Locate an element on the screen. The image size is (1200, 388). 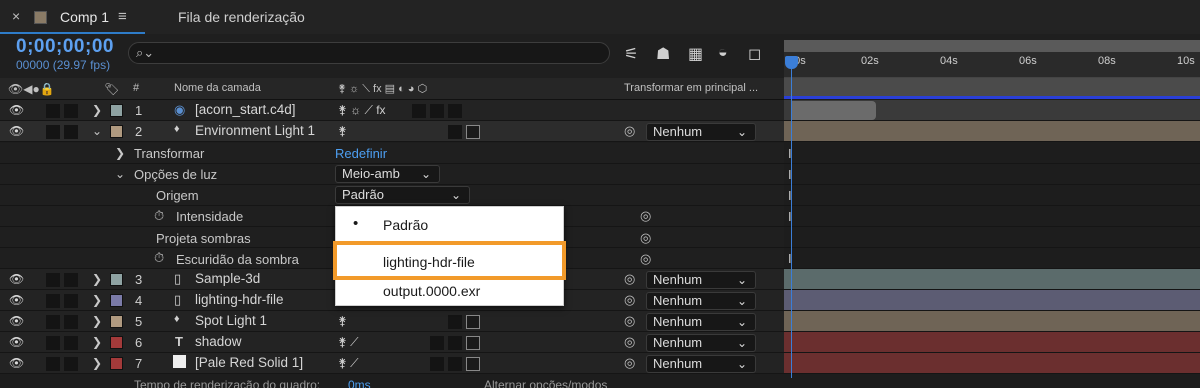
current-time-display: 0;00;00;00 is located at coordinates (65, 47).